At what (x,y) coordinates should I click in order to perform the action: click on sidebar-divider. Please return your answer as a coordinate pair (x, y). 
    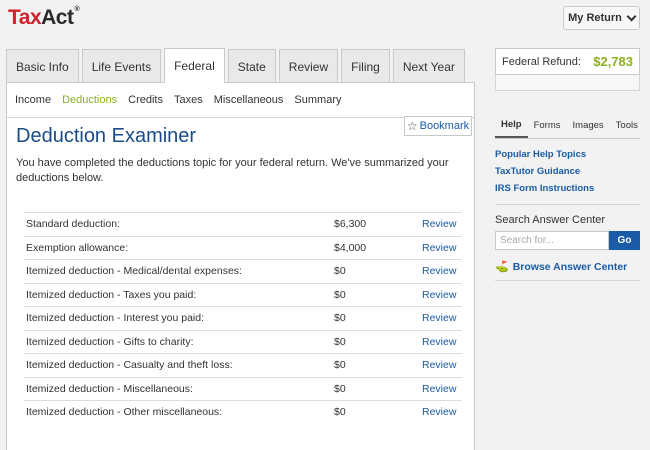
    Looking at the image, I should click on (567, 204).